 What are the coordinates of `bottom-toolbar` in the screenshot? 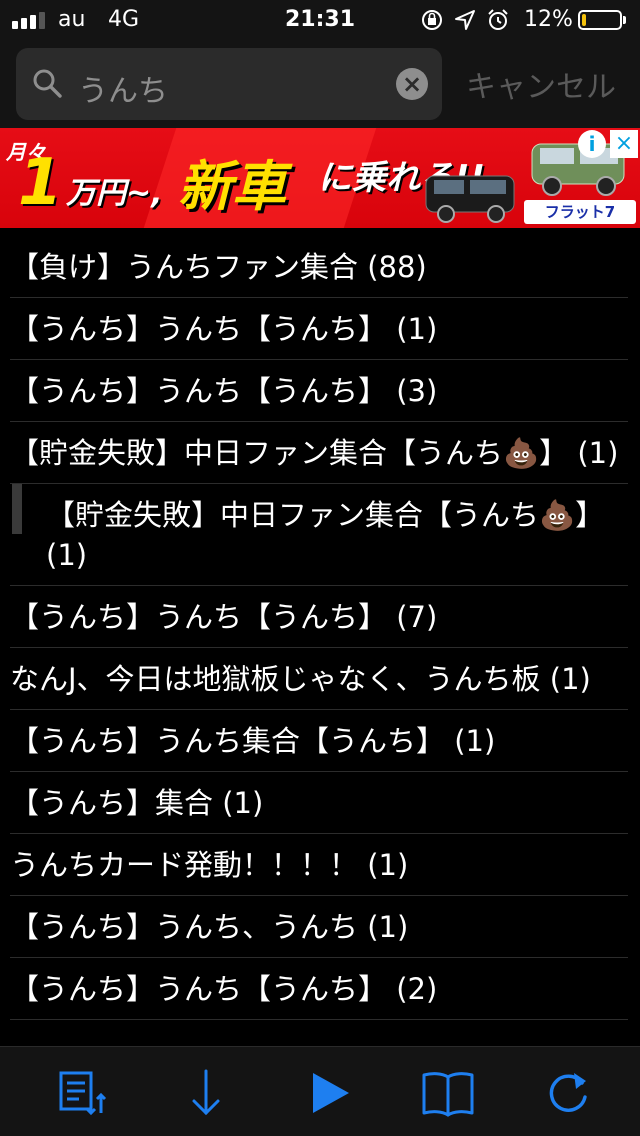 It's located at (320, 1091).